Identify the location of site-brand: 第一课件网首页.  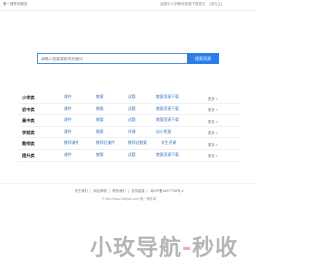
(15, 4).